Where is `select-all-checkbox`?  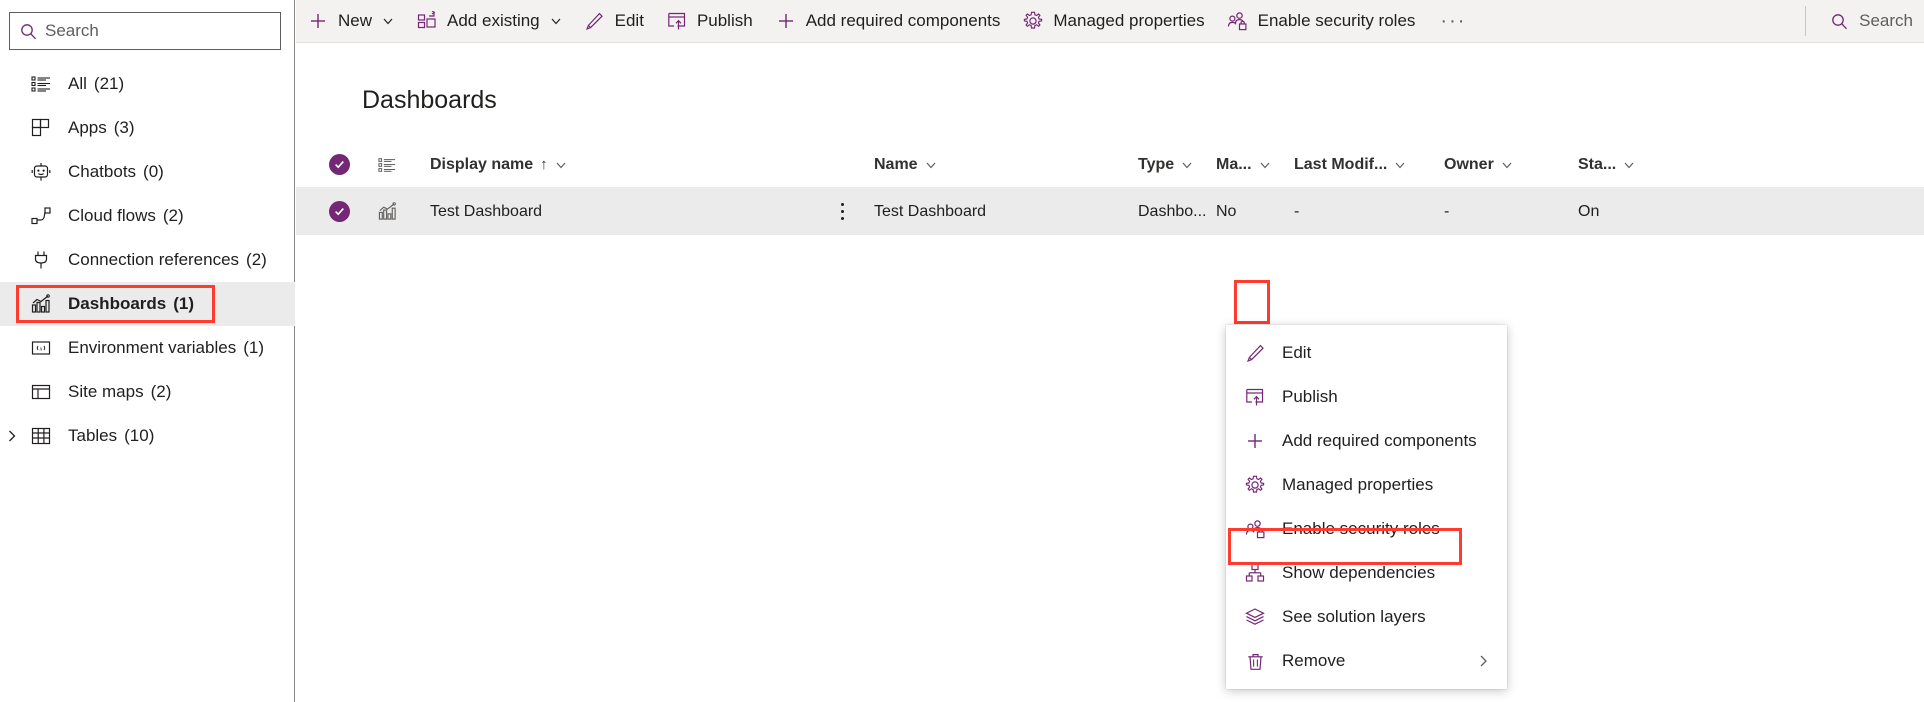
select-all-checkbox is located at coordinates (339, 164).